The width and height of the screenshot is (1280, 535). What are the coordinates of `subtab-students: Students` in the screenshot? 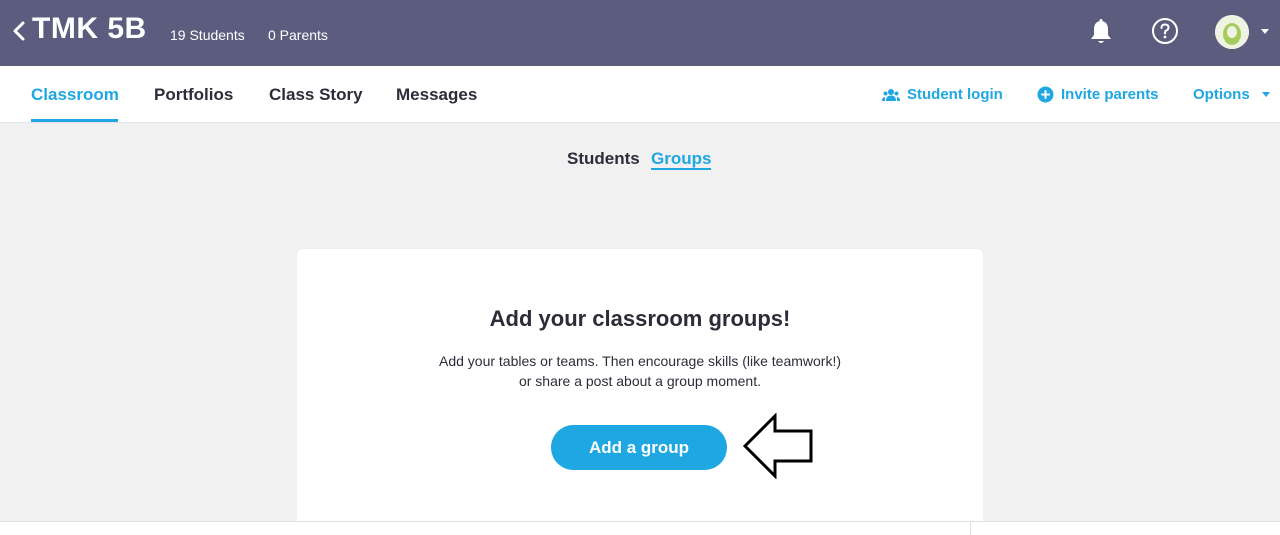 It's located at (603, 159).